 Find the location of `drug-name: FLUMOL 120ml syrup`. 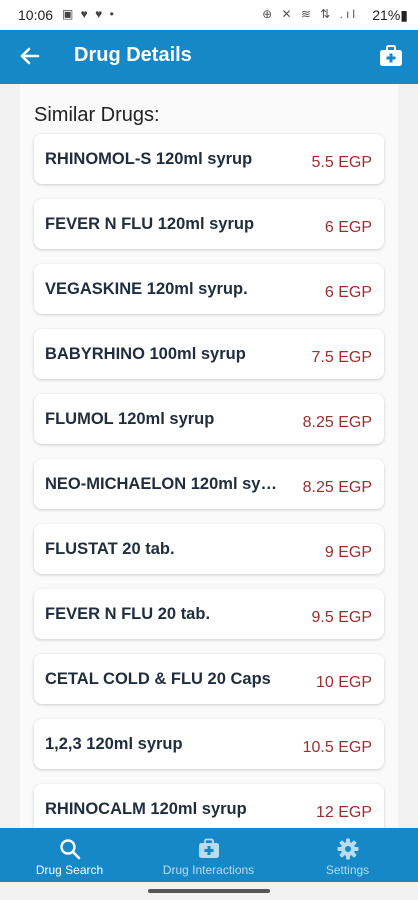

drug-name: FLUMOL 120ml syrup is located at coordinates (130, 419).